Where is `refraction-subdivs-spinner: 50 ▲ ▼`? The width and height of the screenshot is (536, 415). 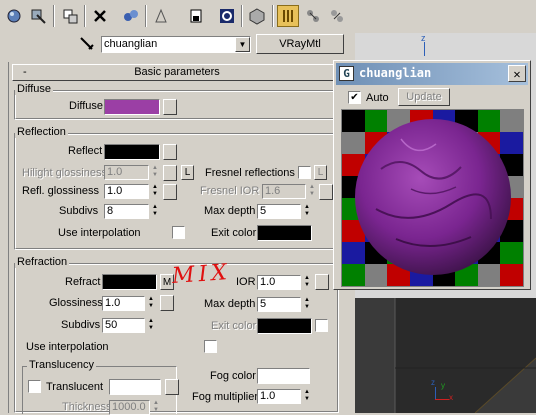 refraction-subdivs-spinner: 50 ▲ ▼ is located at coordinates (129, 325).